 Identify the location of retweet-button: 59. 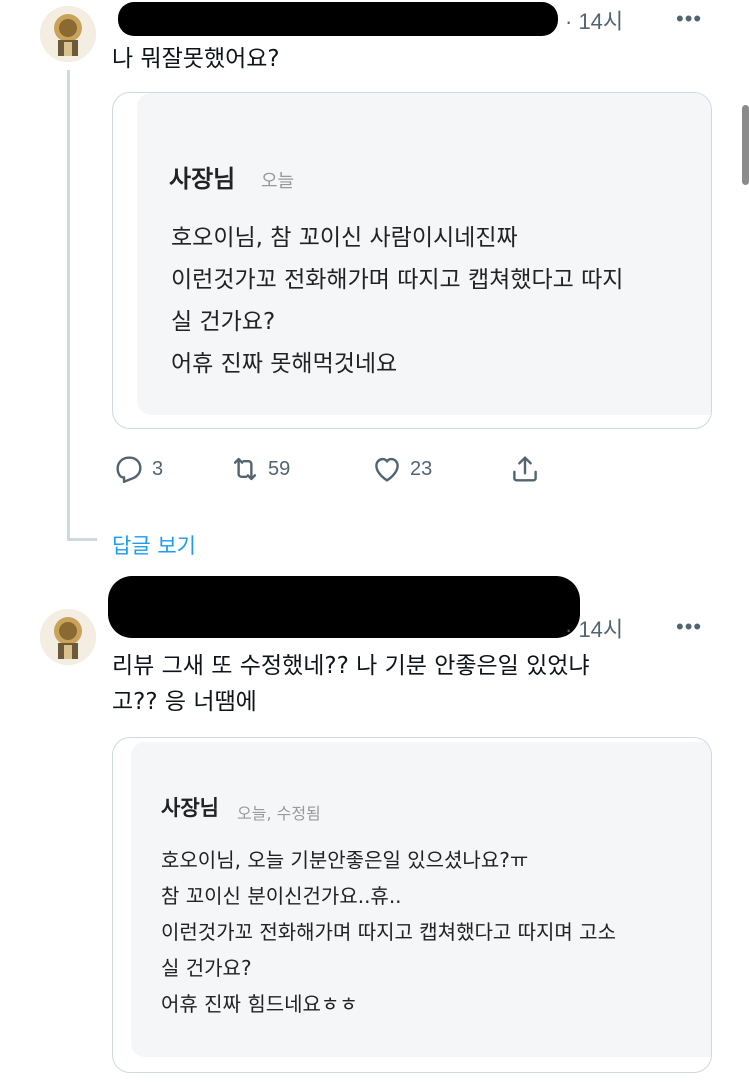
(259, 469).